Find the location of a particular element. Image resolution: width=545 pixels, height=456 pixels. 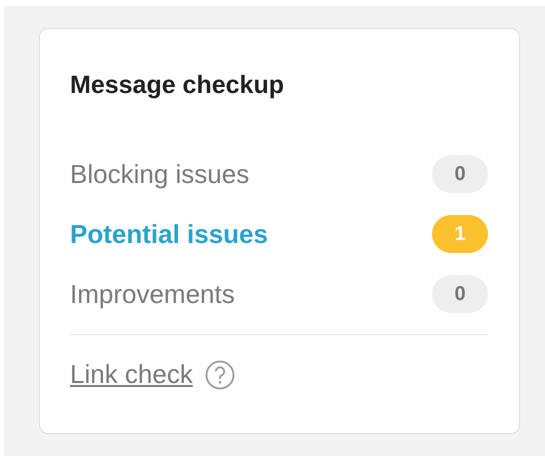

issue-tab: Blocking issues is located at coordinates (160, 174).